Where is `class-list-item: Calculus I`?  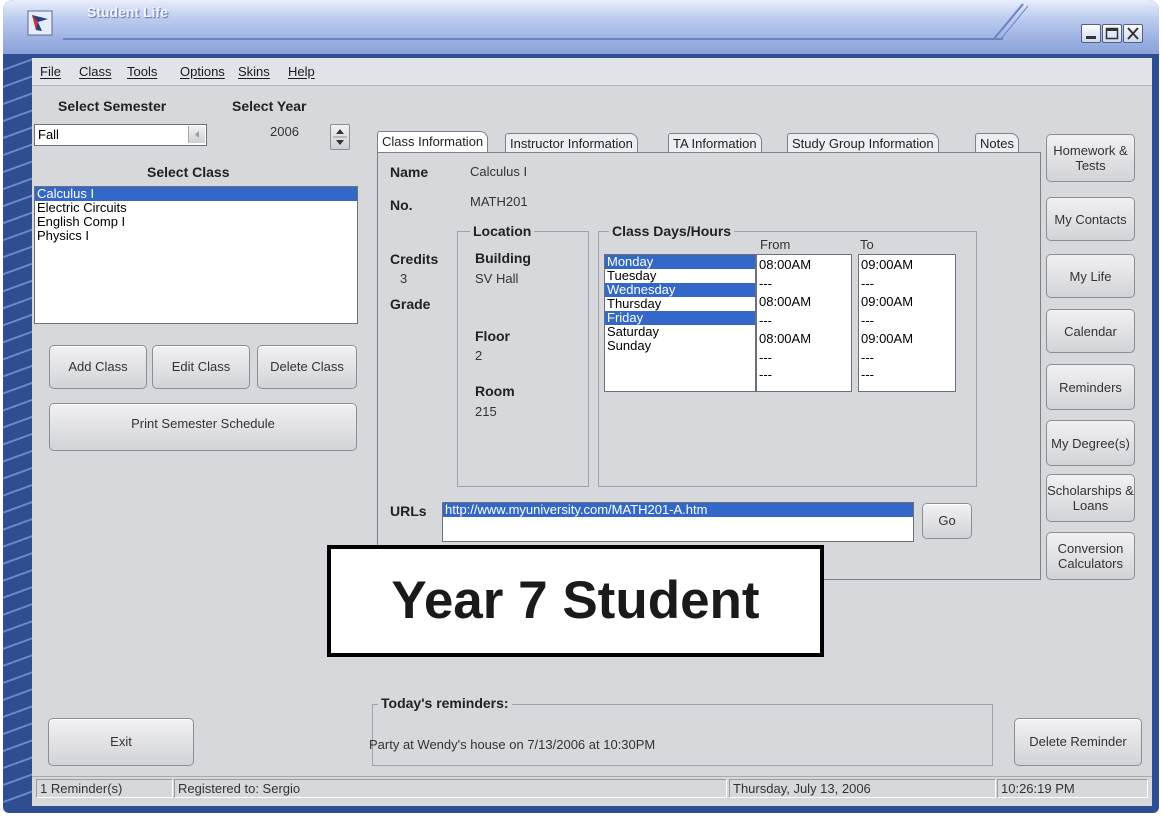 class-list-item: Calculus I is located at coordinates (196, 194).